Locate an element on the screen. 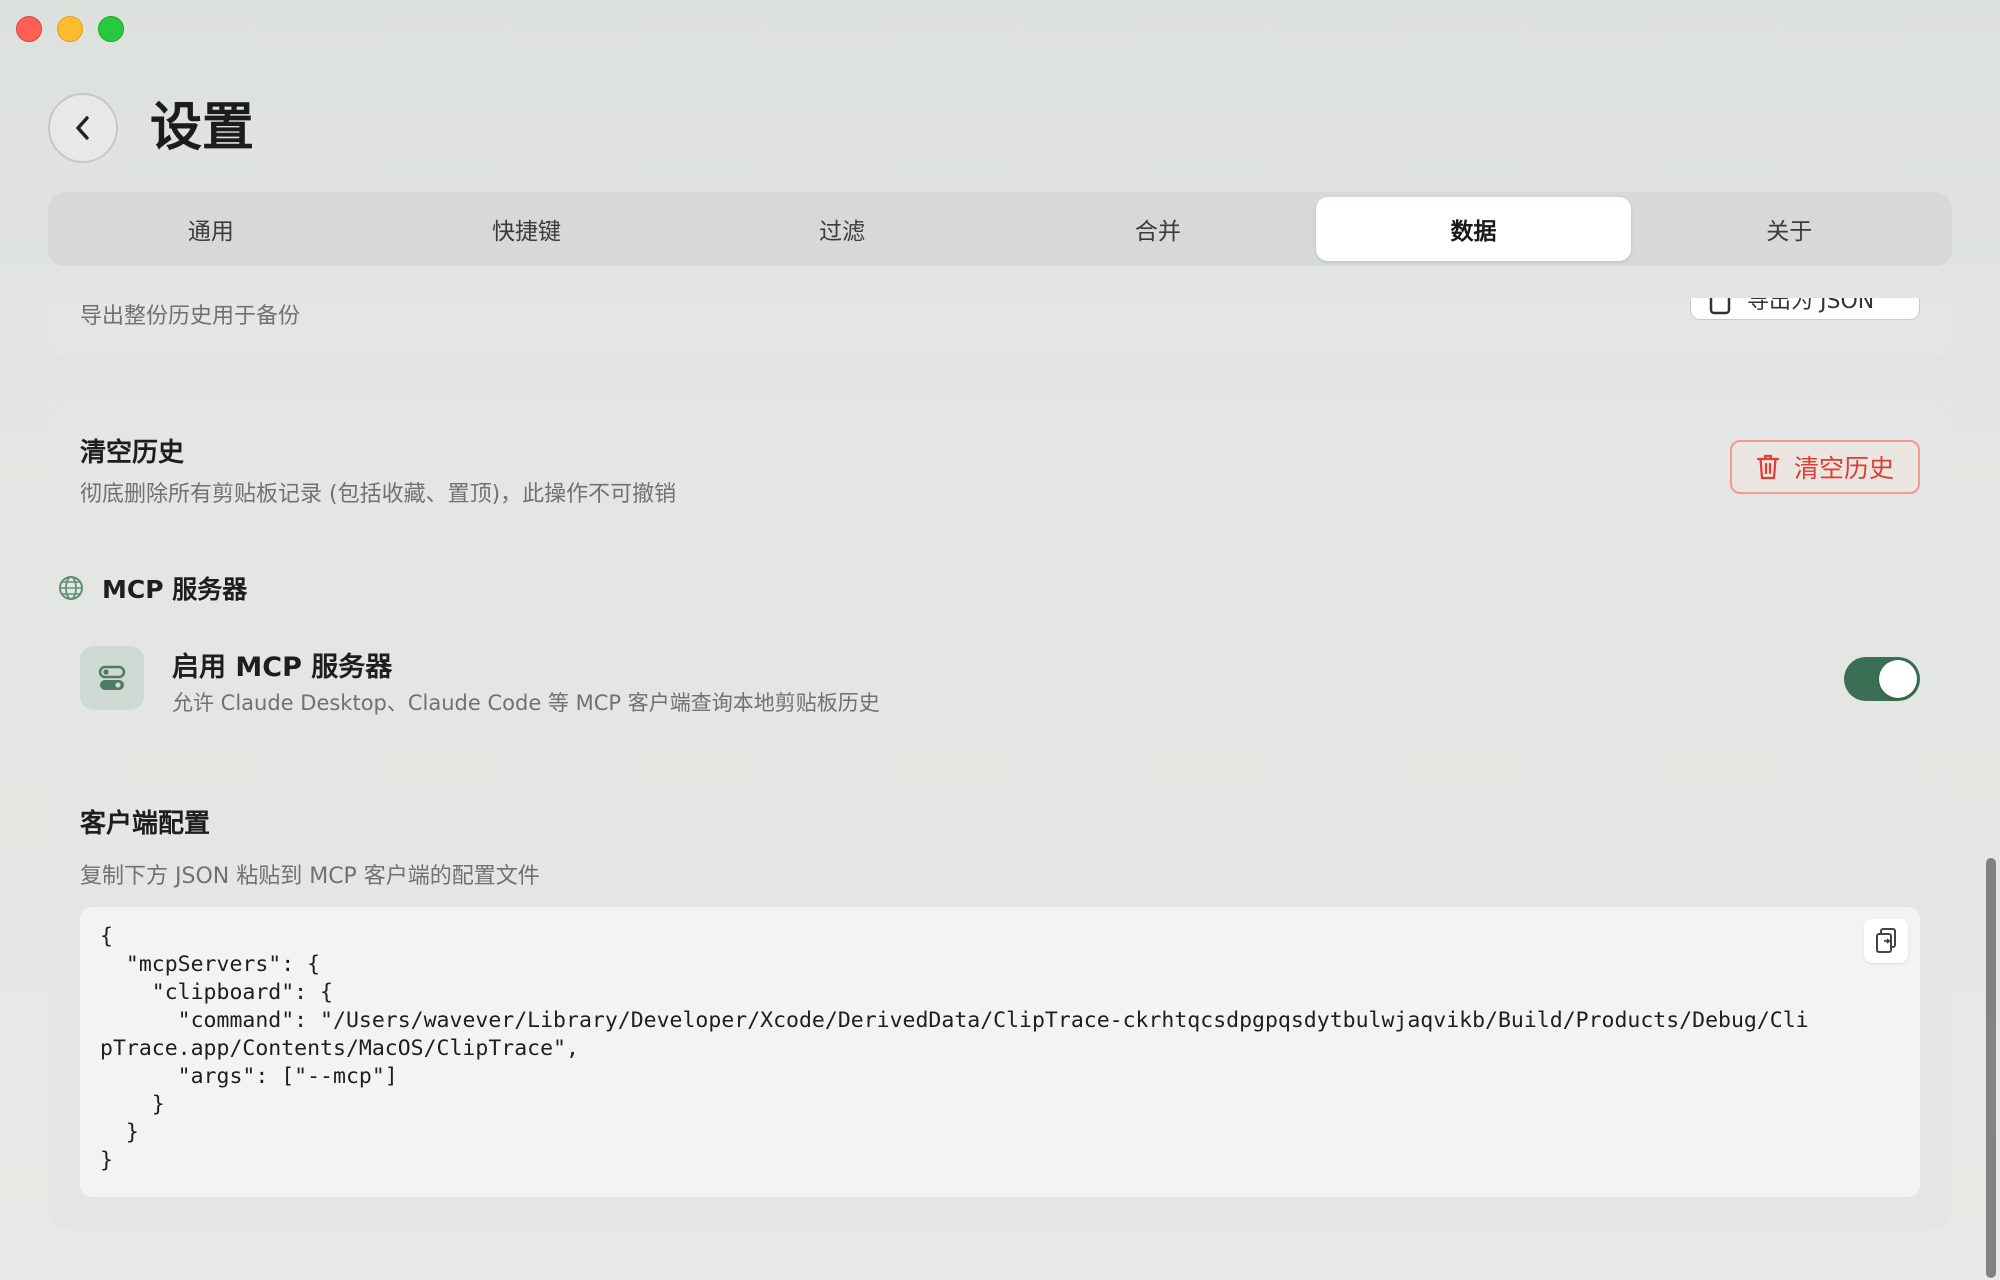 This screenshot has height=1280, width=2000. toggle-knob is located at coordinates (1898, 679).